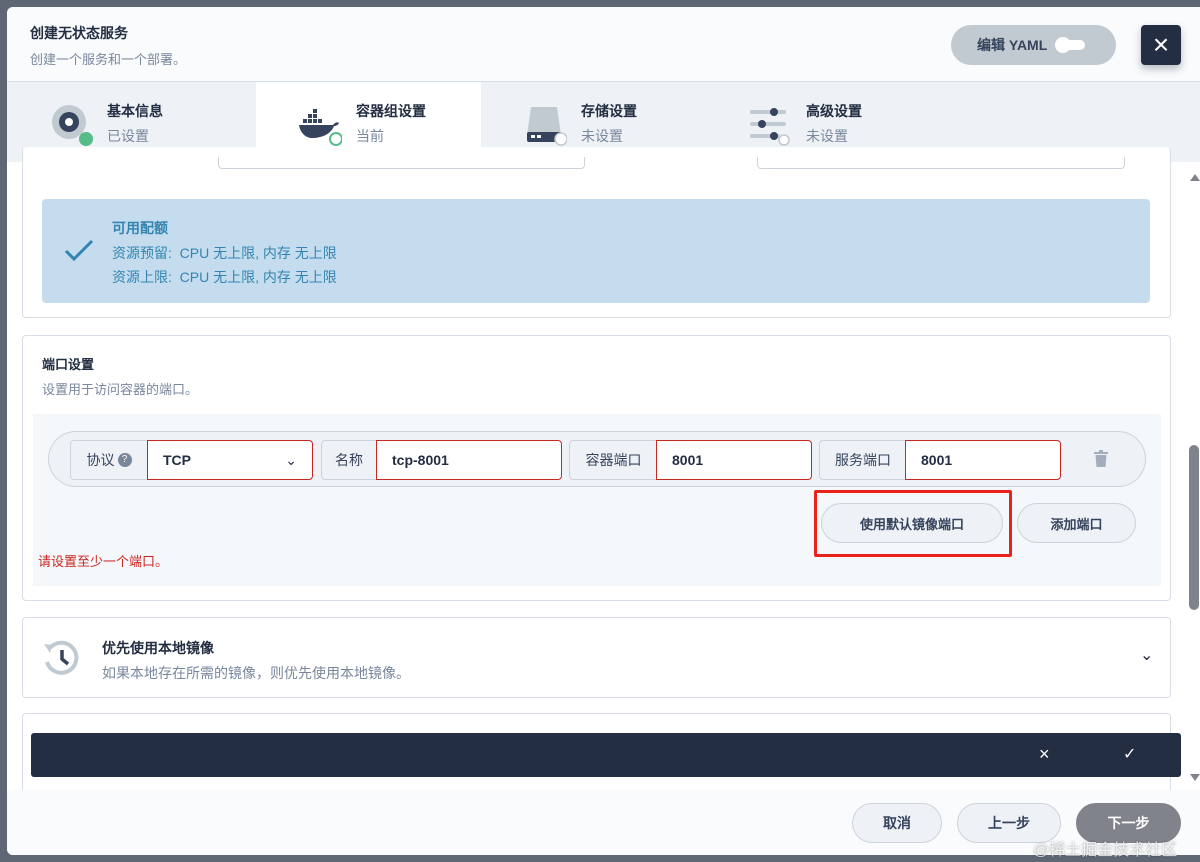 The height and width of the screenshot is (862, 1200). What do you see at coordinates (109, 460) in the screenshot?
I see `protocol-label: 协议?` at bounding box center [109, 460].